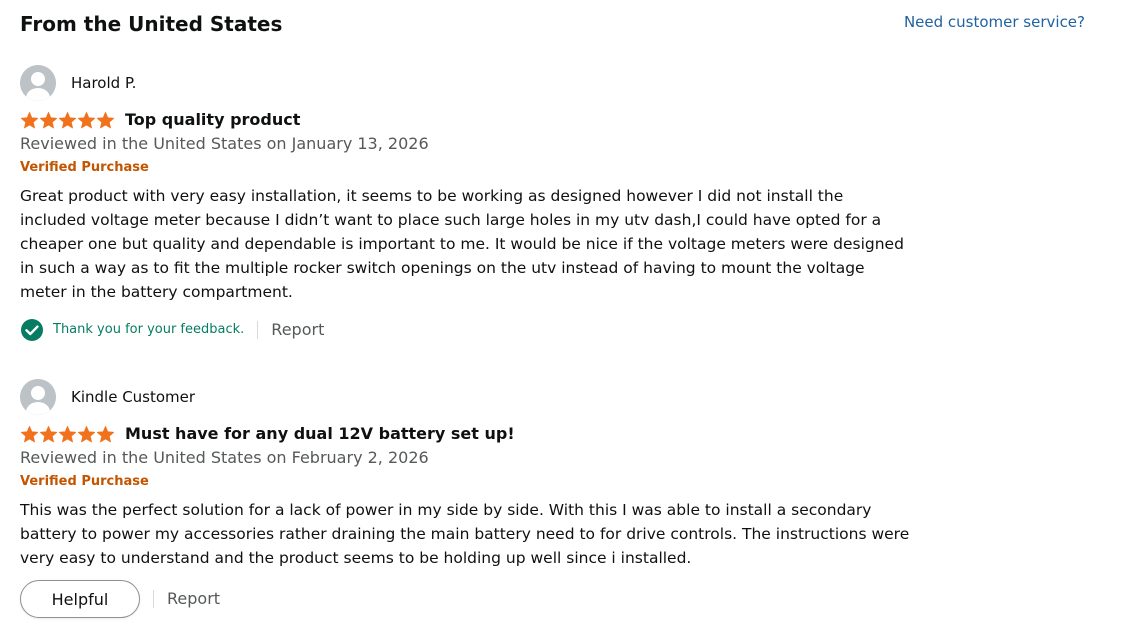 This screenshot has height=638, width=1128. What do you see at coordinates (465, 83) in the screenshot?
I see `reviewer-profile: Harold P.` at bounding box center [465, 83].